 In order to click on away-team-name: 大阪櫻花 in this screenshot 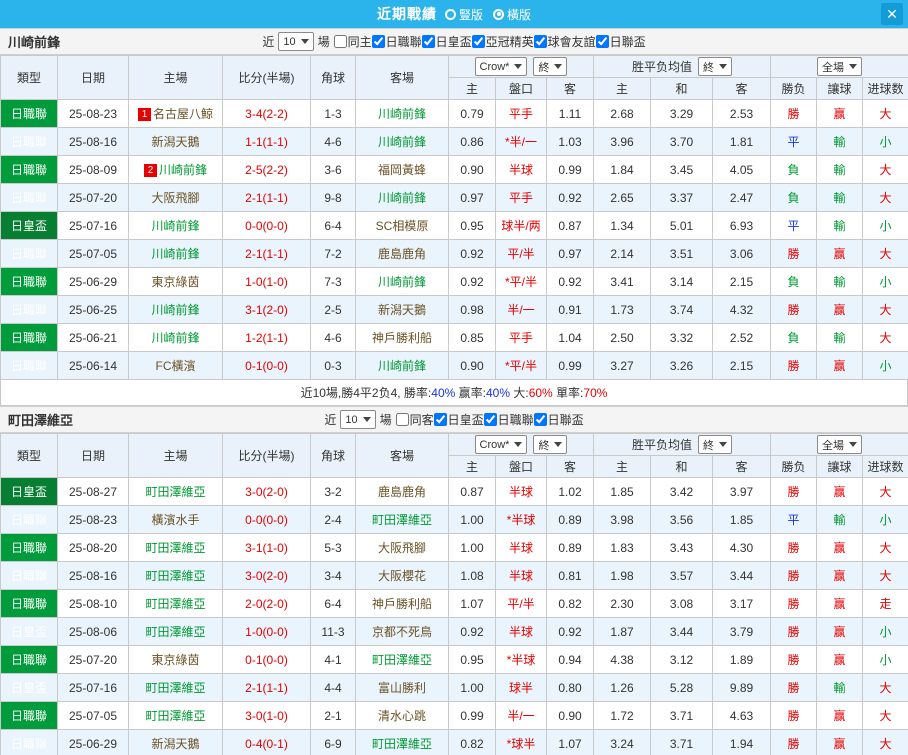, I will do `click(402, 576)`.